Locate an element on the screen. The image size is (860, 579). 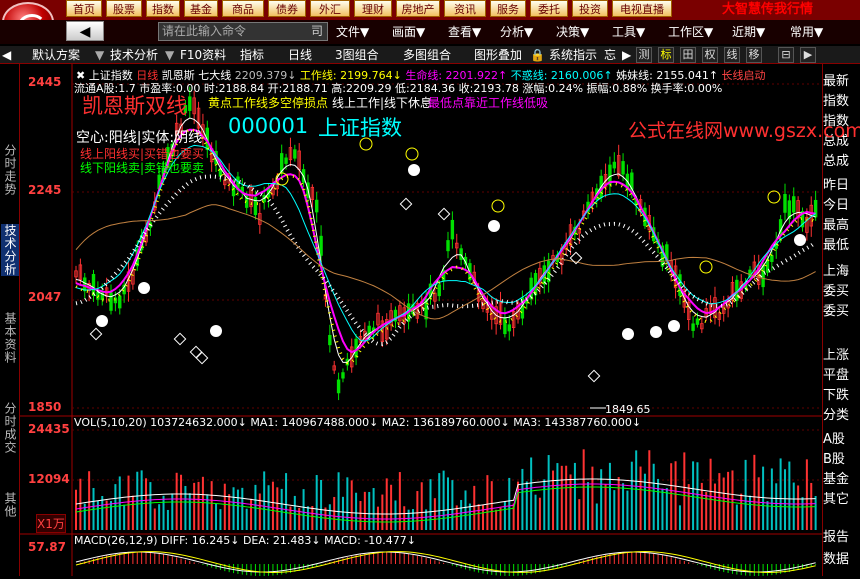
topmenu-item-2: 指数 is located at coordinates (163, 8).